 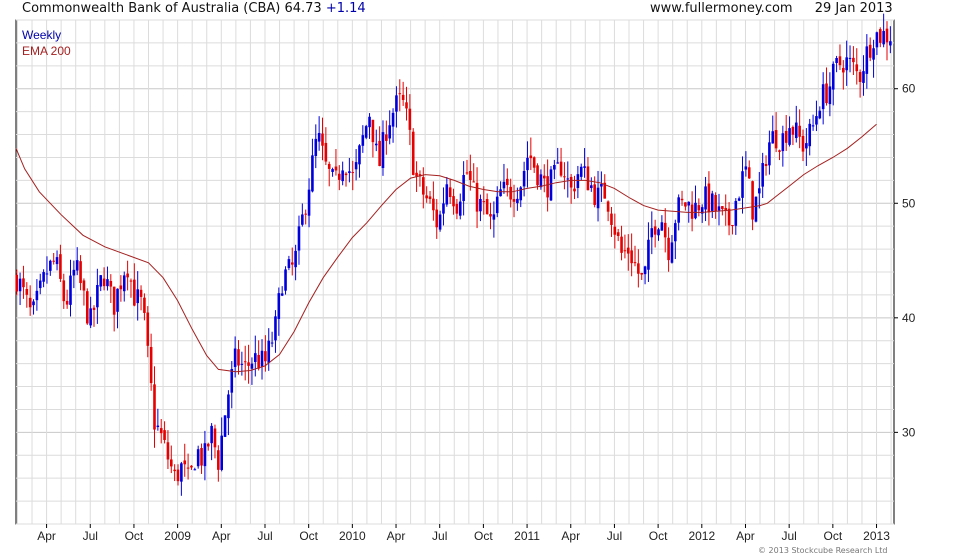 I want to click on x-tick-label: Apr, so click(x=46, y=536).